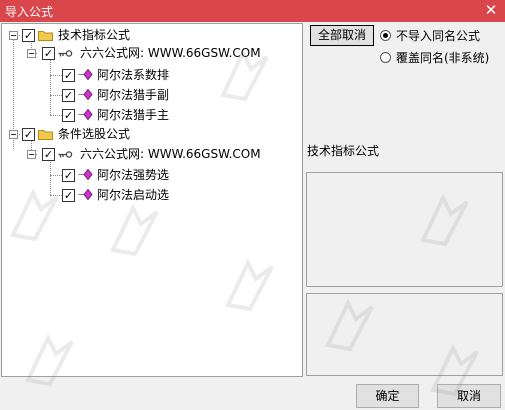  Describe the element at coordinates (387, 396) in the screenshot. I see `ok-button: 确定` at that location.